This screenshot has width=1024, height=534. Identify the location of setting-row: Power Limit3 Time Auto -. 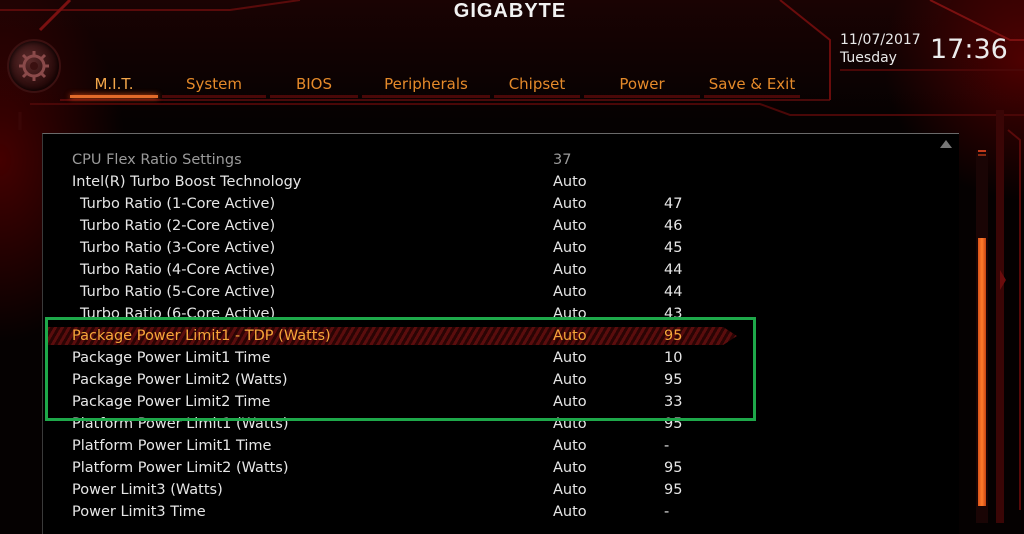
(501, 512).